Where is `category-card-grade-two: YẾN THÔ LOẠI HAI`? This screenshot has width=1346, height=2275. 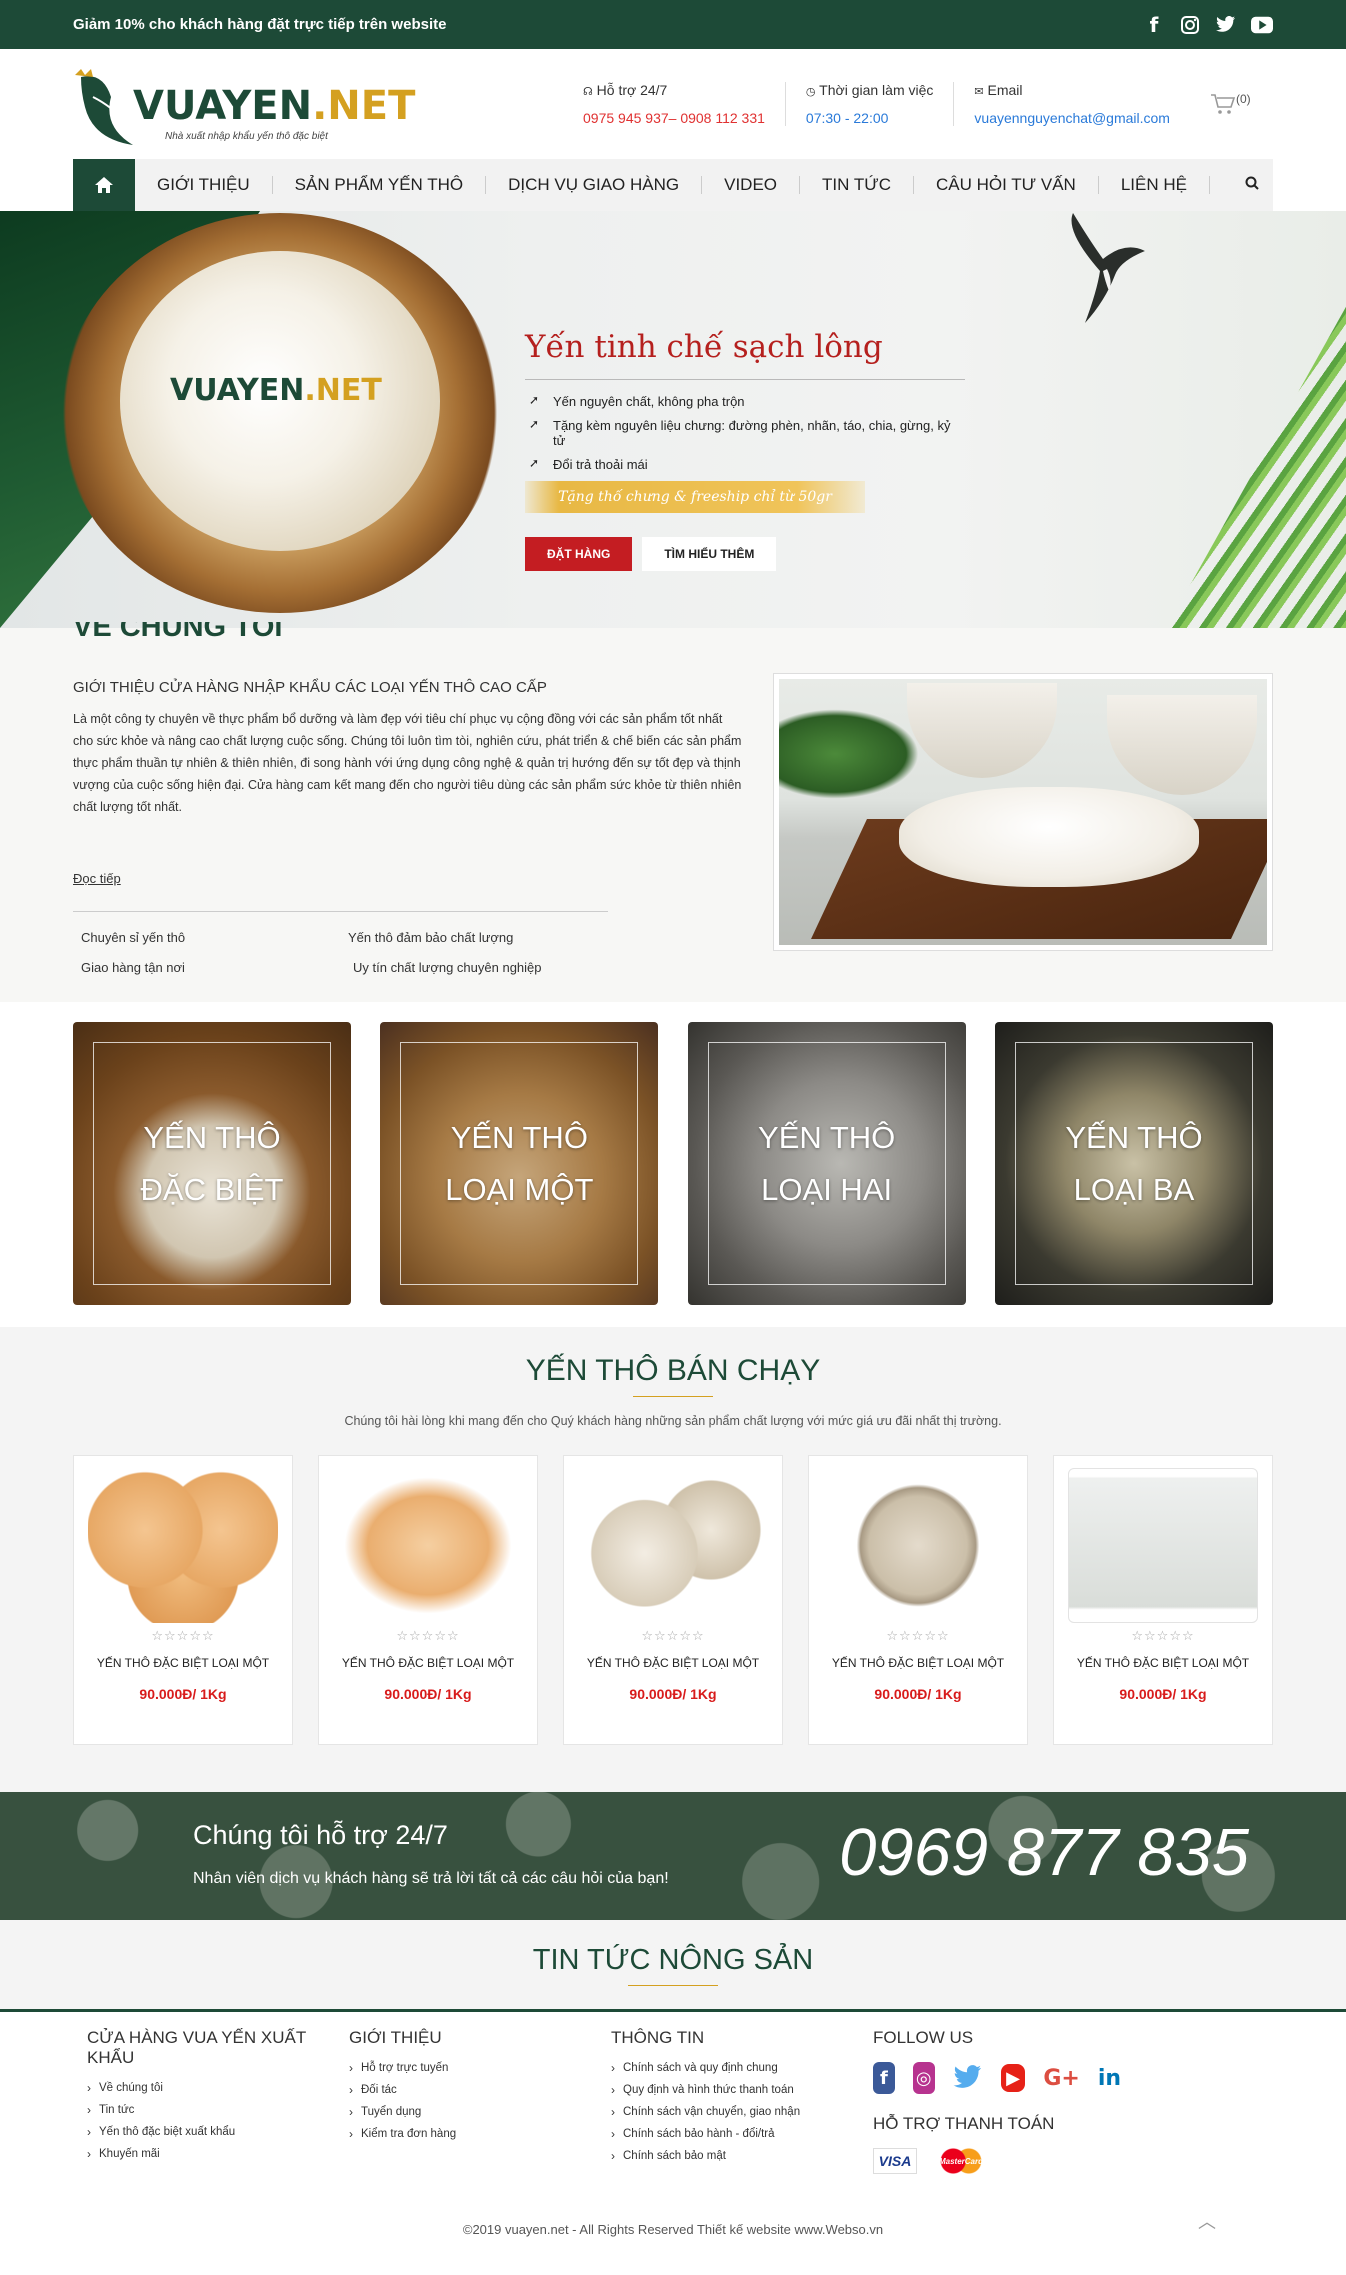
category-card-grade-two: YẾN THÔ LOẠI HAI is located at coordinates (826, 1163).